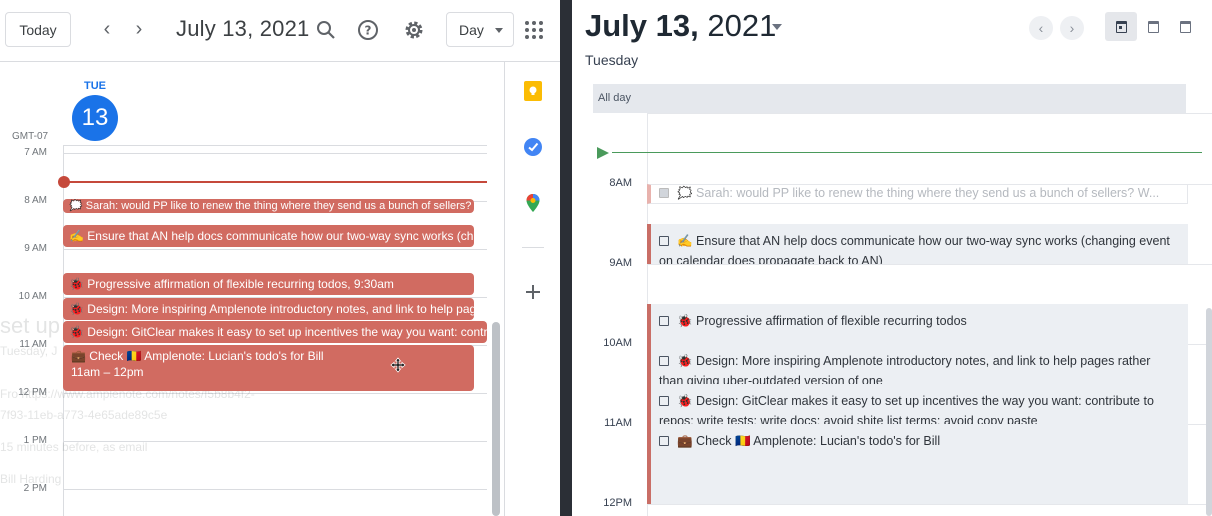  I want to click on today-button: Today, so click(38, 29).